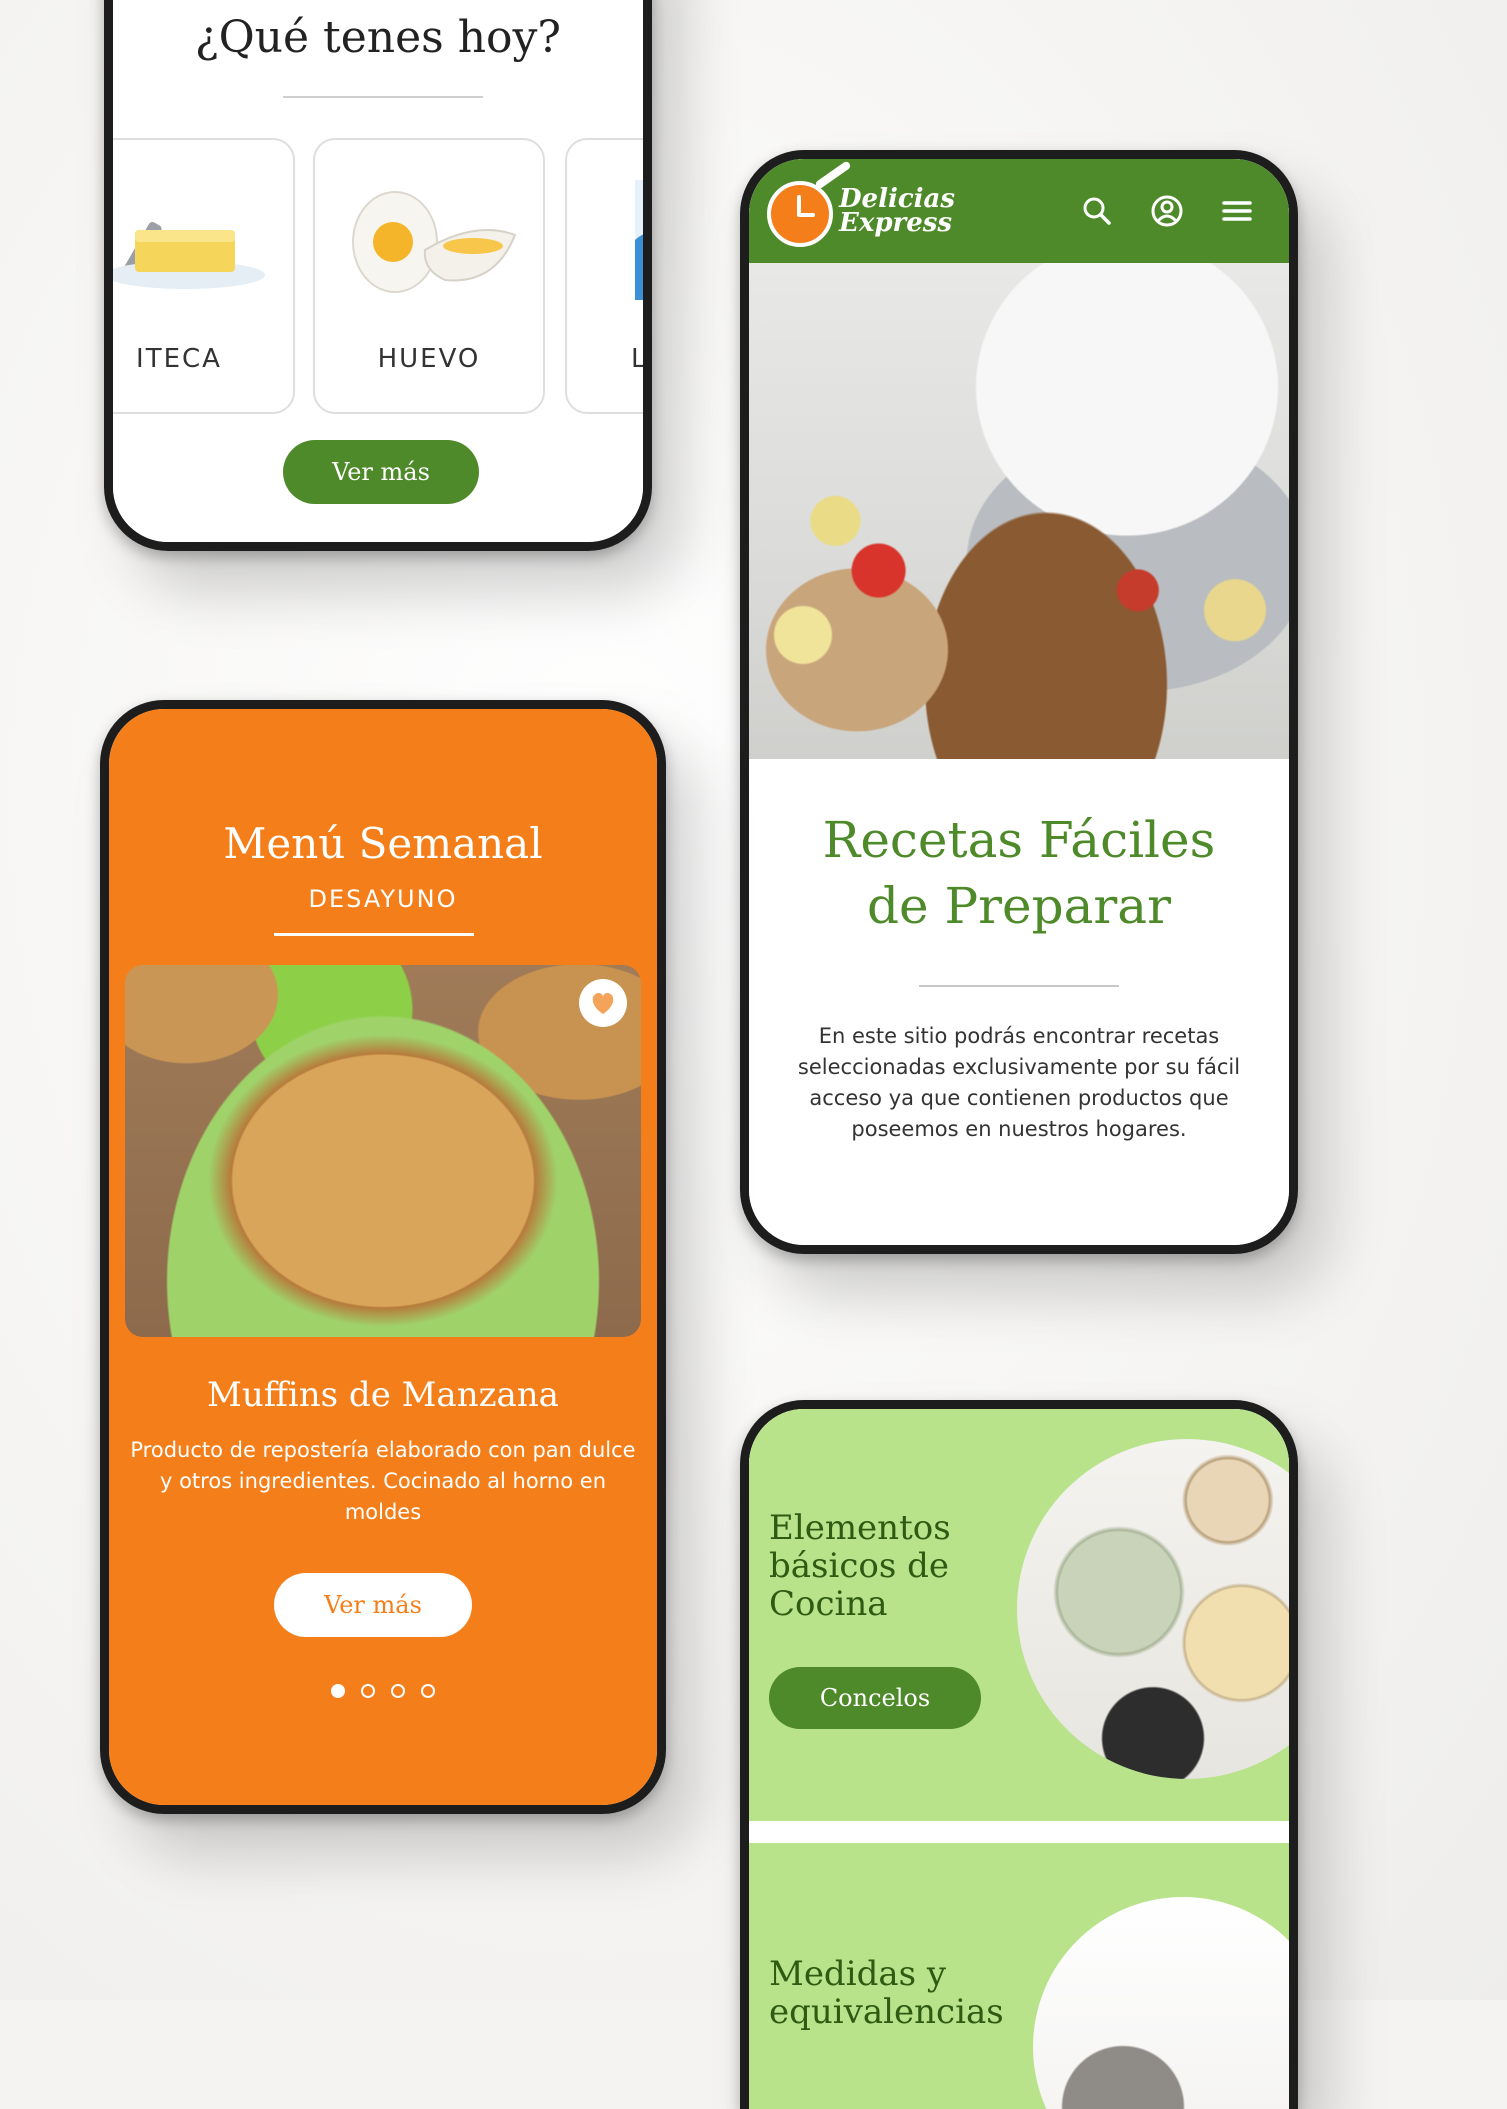 This screenshot has height=2109, width=1507. Describe the element at coordinates (203, 240) in the screenshot. I see `butter-icon` at that location.